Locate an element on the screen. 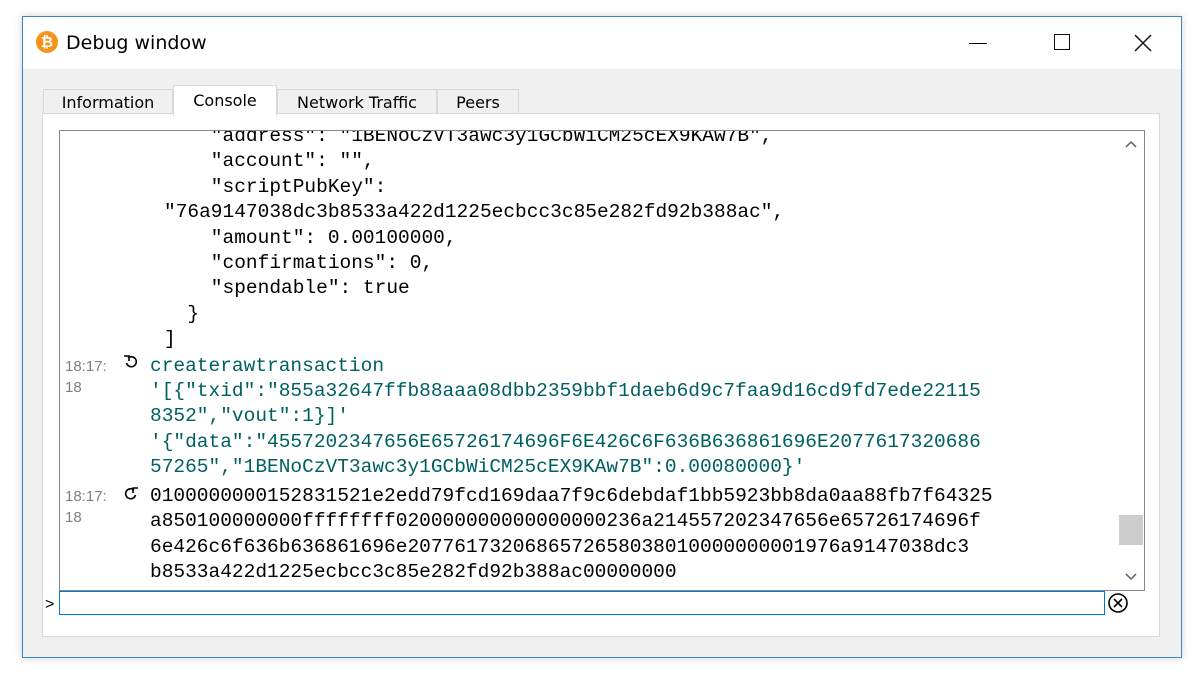 This screenshot has width=1200, height=674. chevron-up-icon is located at coordinates (1131, 144).